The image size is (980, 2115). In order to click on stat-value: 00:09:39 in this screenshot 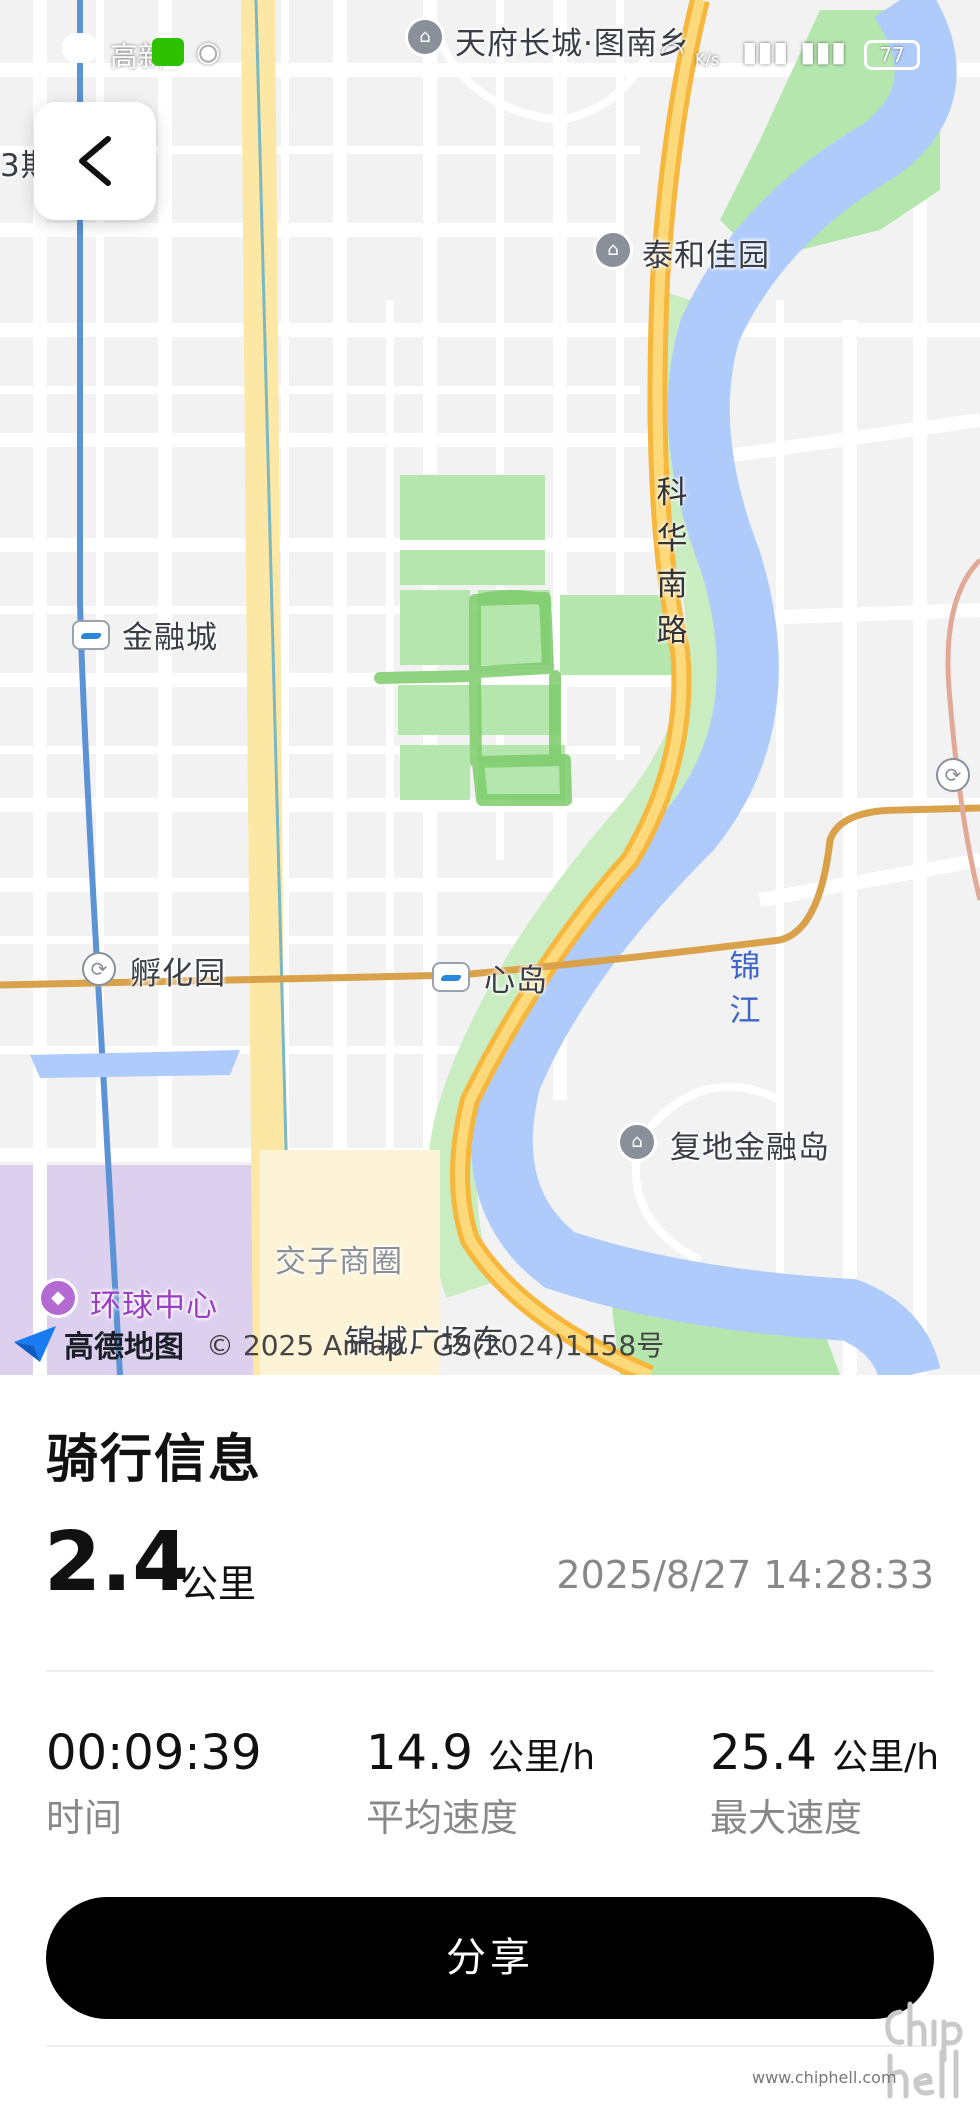, I will do `click(154, 1753)`.